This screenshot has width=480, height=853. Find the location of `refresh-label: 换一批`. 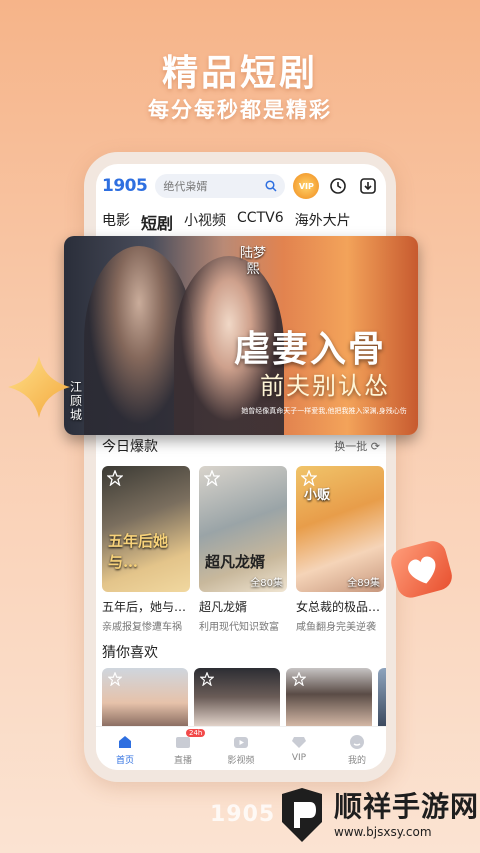

refresh-label: 换一批 is located at coordinates (351, 446).